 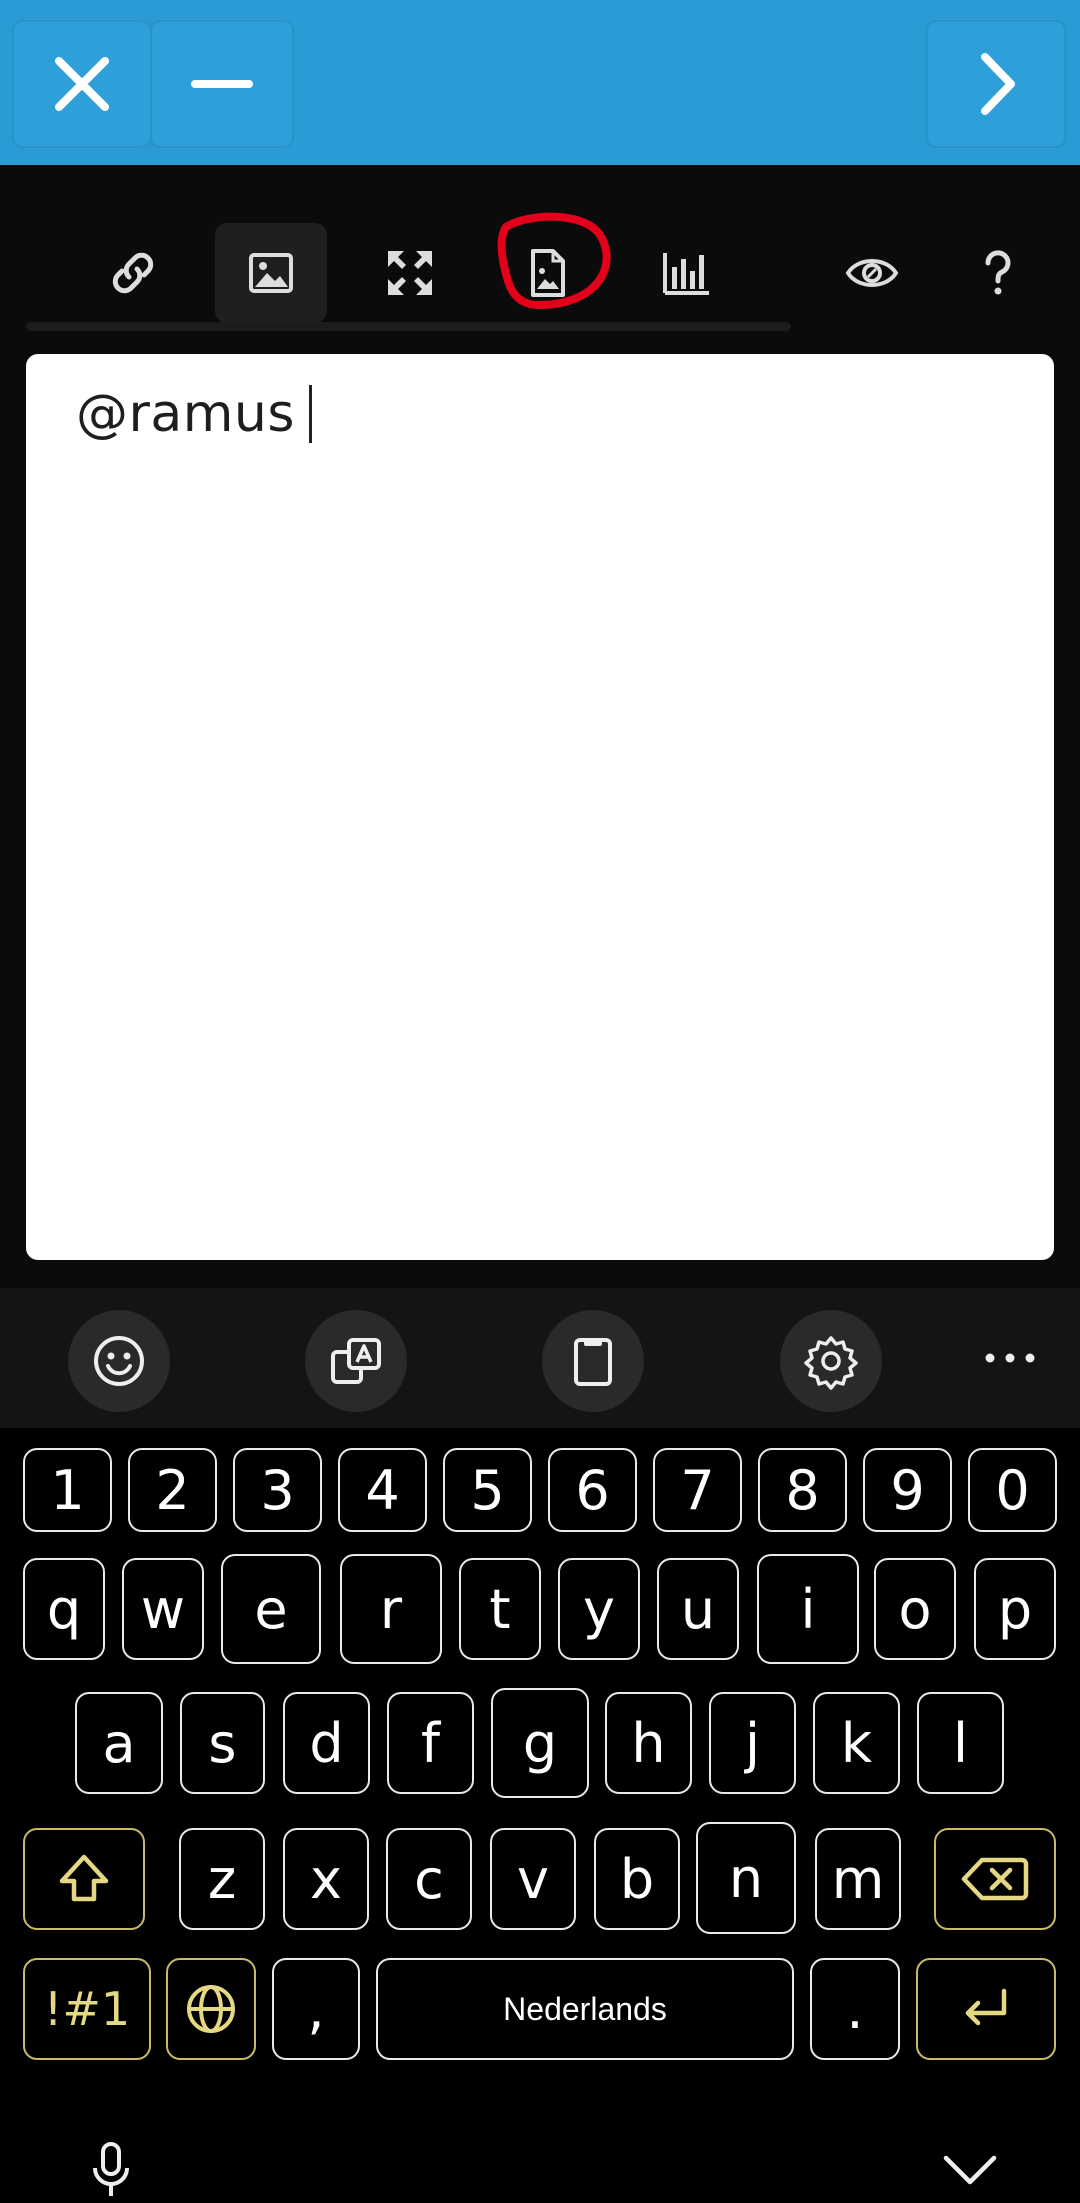 I want to click on settings-button, so click(x=831, y=1361).